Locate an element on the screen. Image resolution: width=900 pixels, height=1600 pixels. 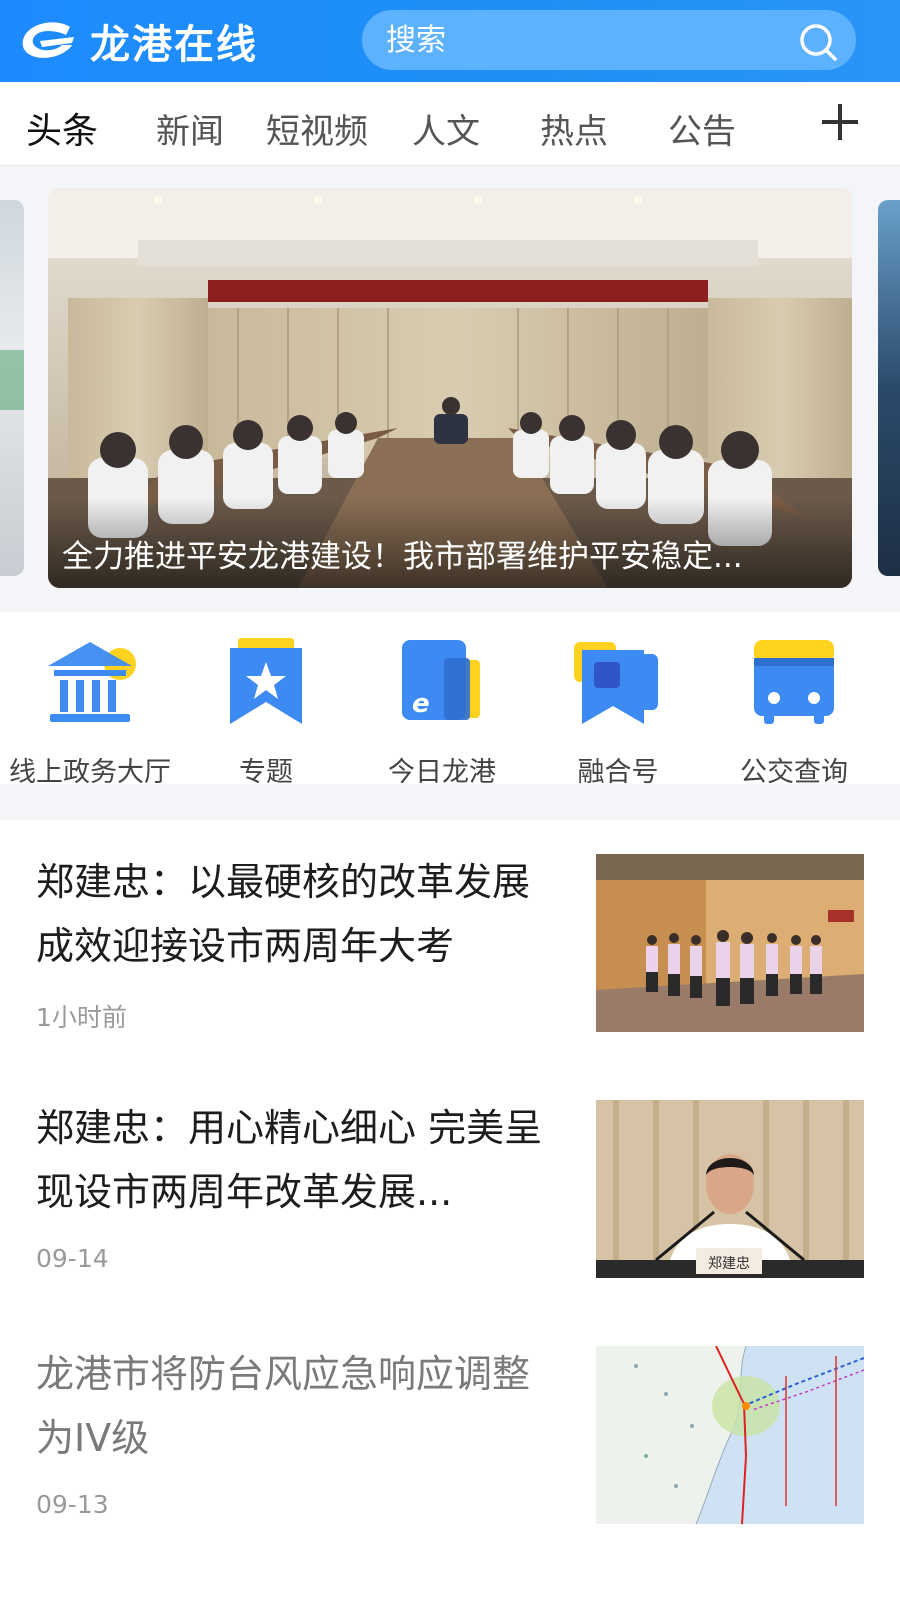
media-bookmark-icon is located at coordinates (616, 683).